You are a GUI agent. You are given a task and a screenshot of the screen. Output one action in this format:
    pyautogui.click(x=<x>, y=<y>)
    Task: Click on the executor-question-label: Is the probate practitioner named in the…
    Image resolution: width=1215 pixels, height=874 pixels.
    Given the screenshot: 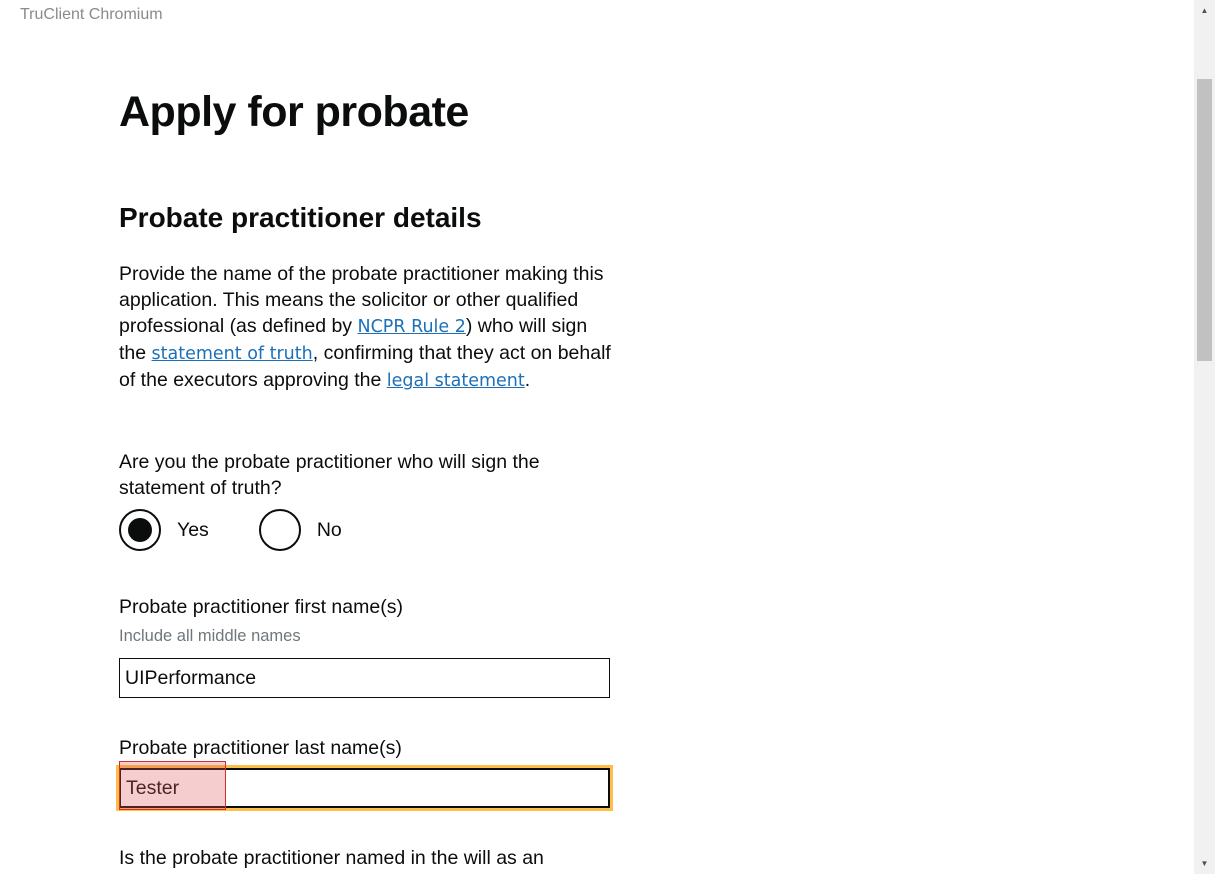 What is the action you would take?
    pyautogui.click(x=331, y=858)
    